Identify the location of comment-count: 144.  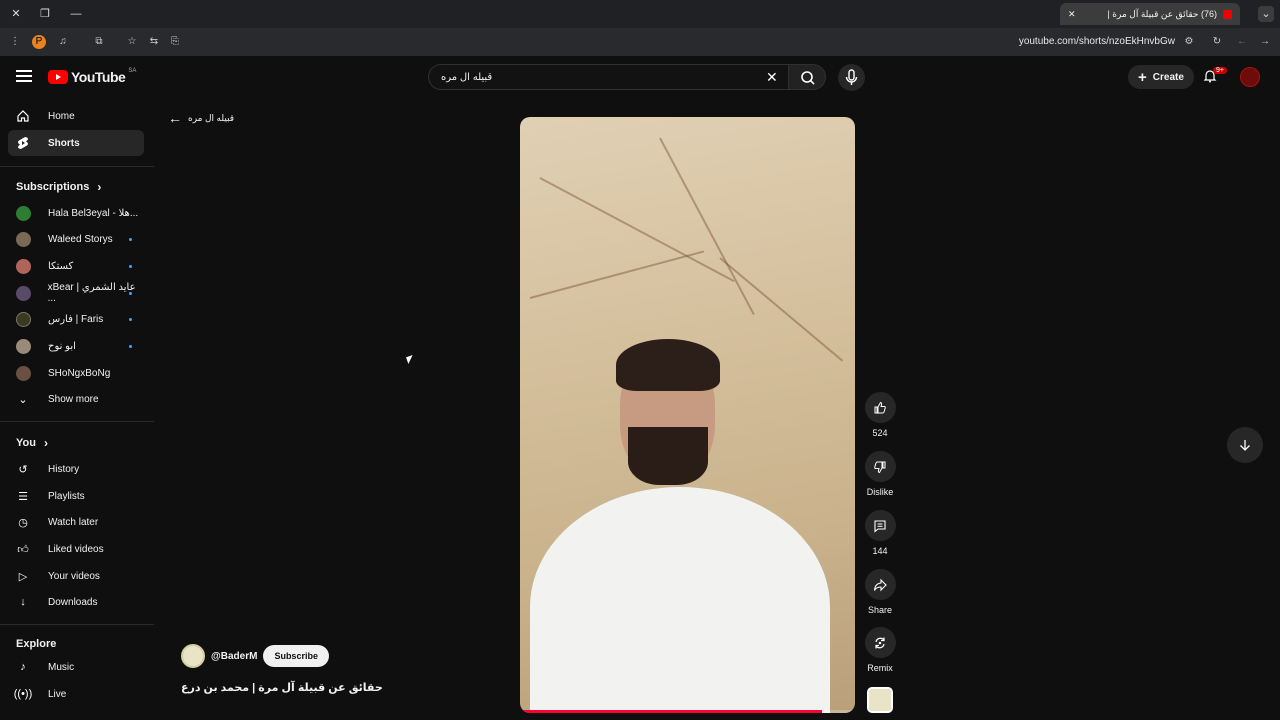
(880, 551).